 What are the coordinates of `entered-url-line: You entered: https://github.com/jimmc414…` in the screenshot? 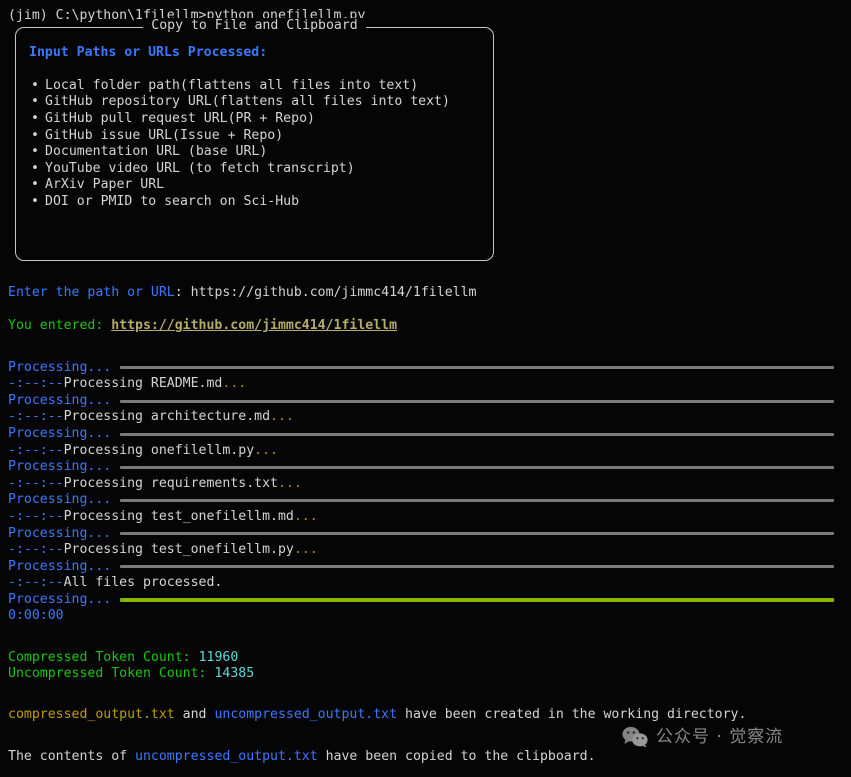 It's located at (425, 326).